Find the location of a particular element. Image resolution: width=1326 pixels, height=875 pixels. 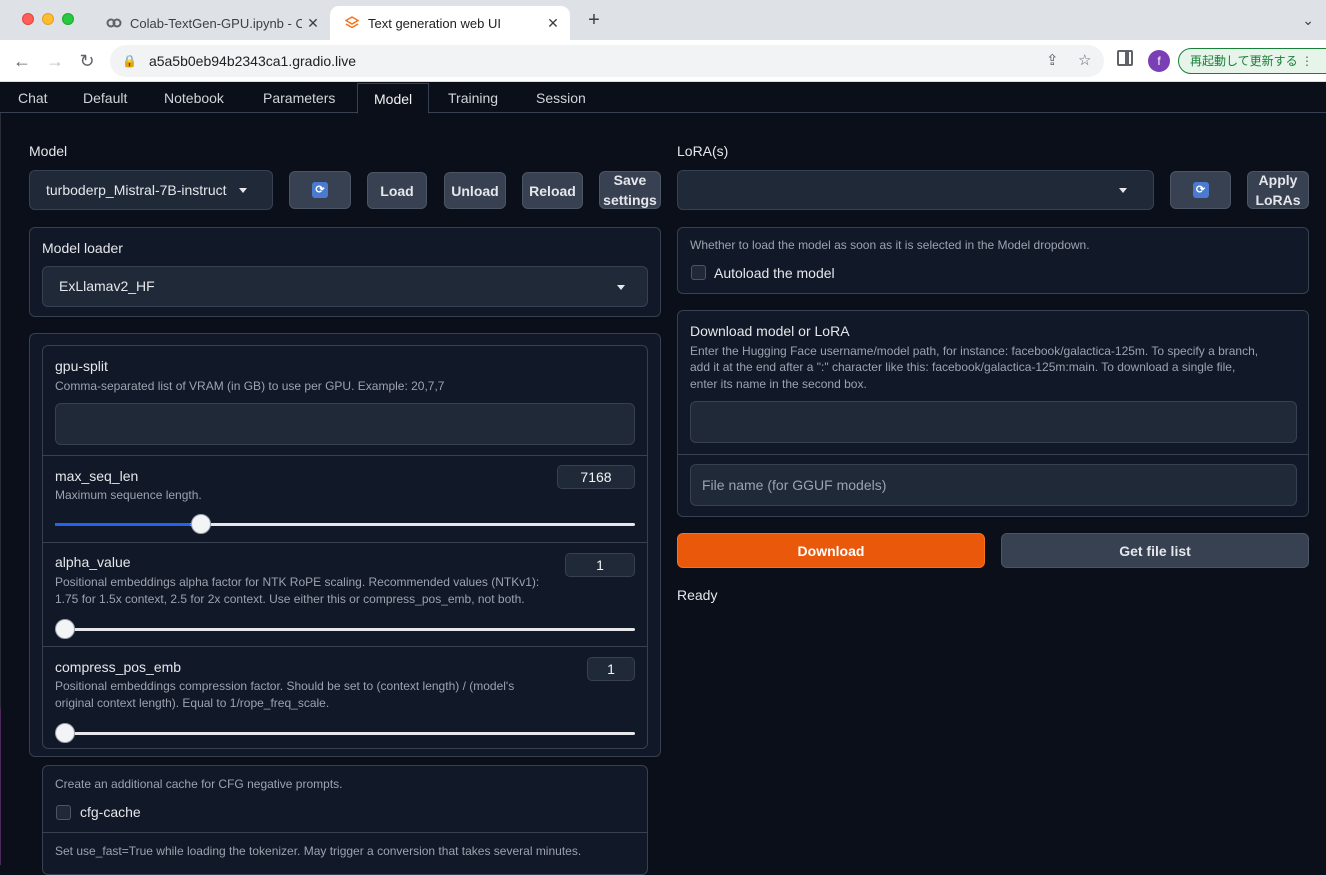

tab-session: Session is located at coordinates (561, 98).